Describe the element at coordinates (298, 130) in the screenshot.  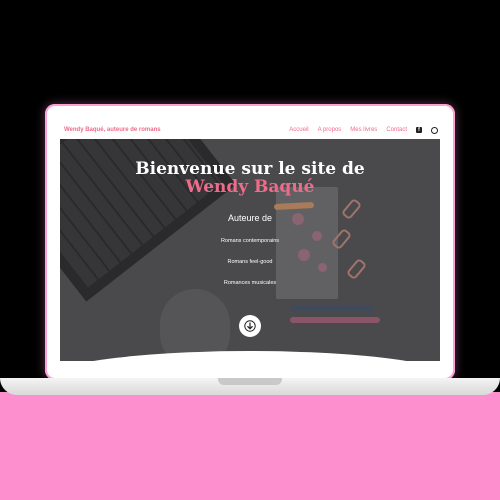
I see `nav-link-accueil: Accueil` at that location.